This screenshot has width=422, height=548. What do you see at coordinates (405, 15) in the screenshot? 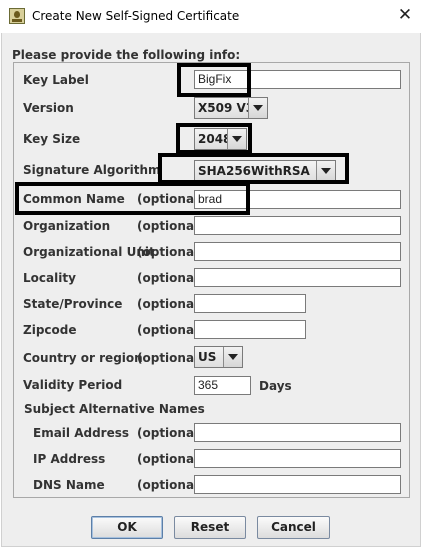
I see `close-icon: ✕` at bounding box center [405, 15].